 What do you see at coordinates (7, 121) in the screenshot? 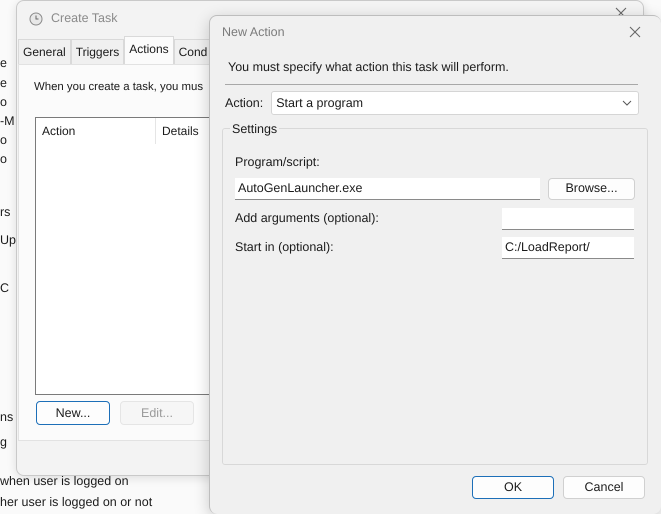
I see `label-fragment: -M` at bounding box center [7, 121].